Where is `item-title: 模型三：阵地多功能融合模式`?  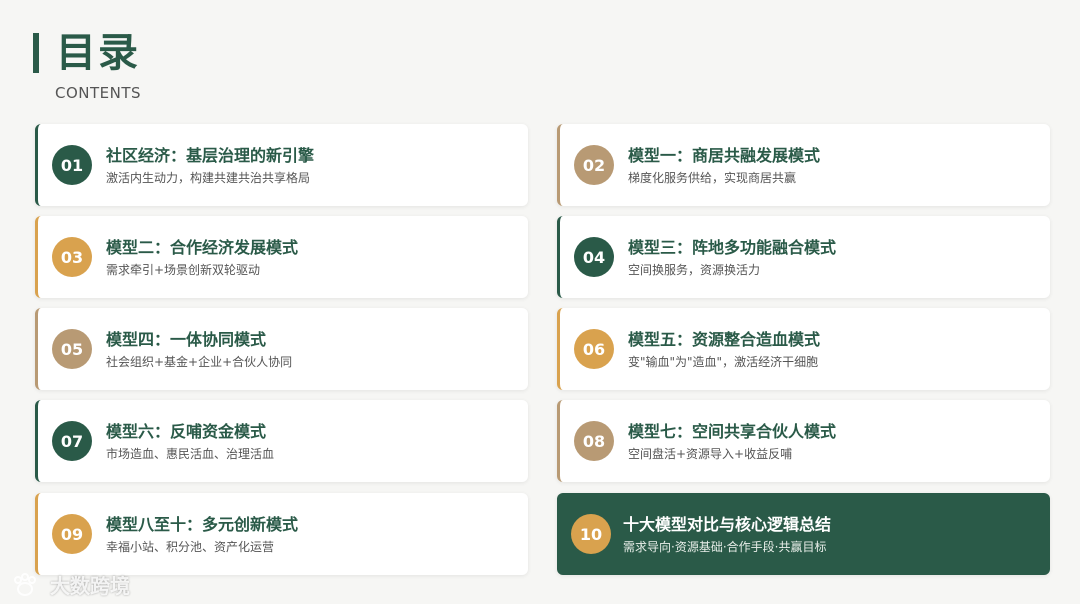
item-title: 模型三：阵地多功能融合模式 is located at coordinates (732, 247).